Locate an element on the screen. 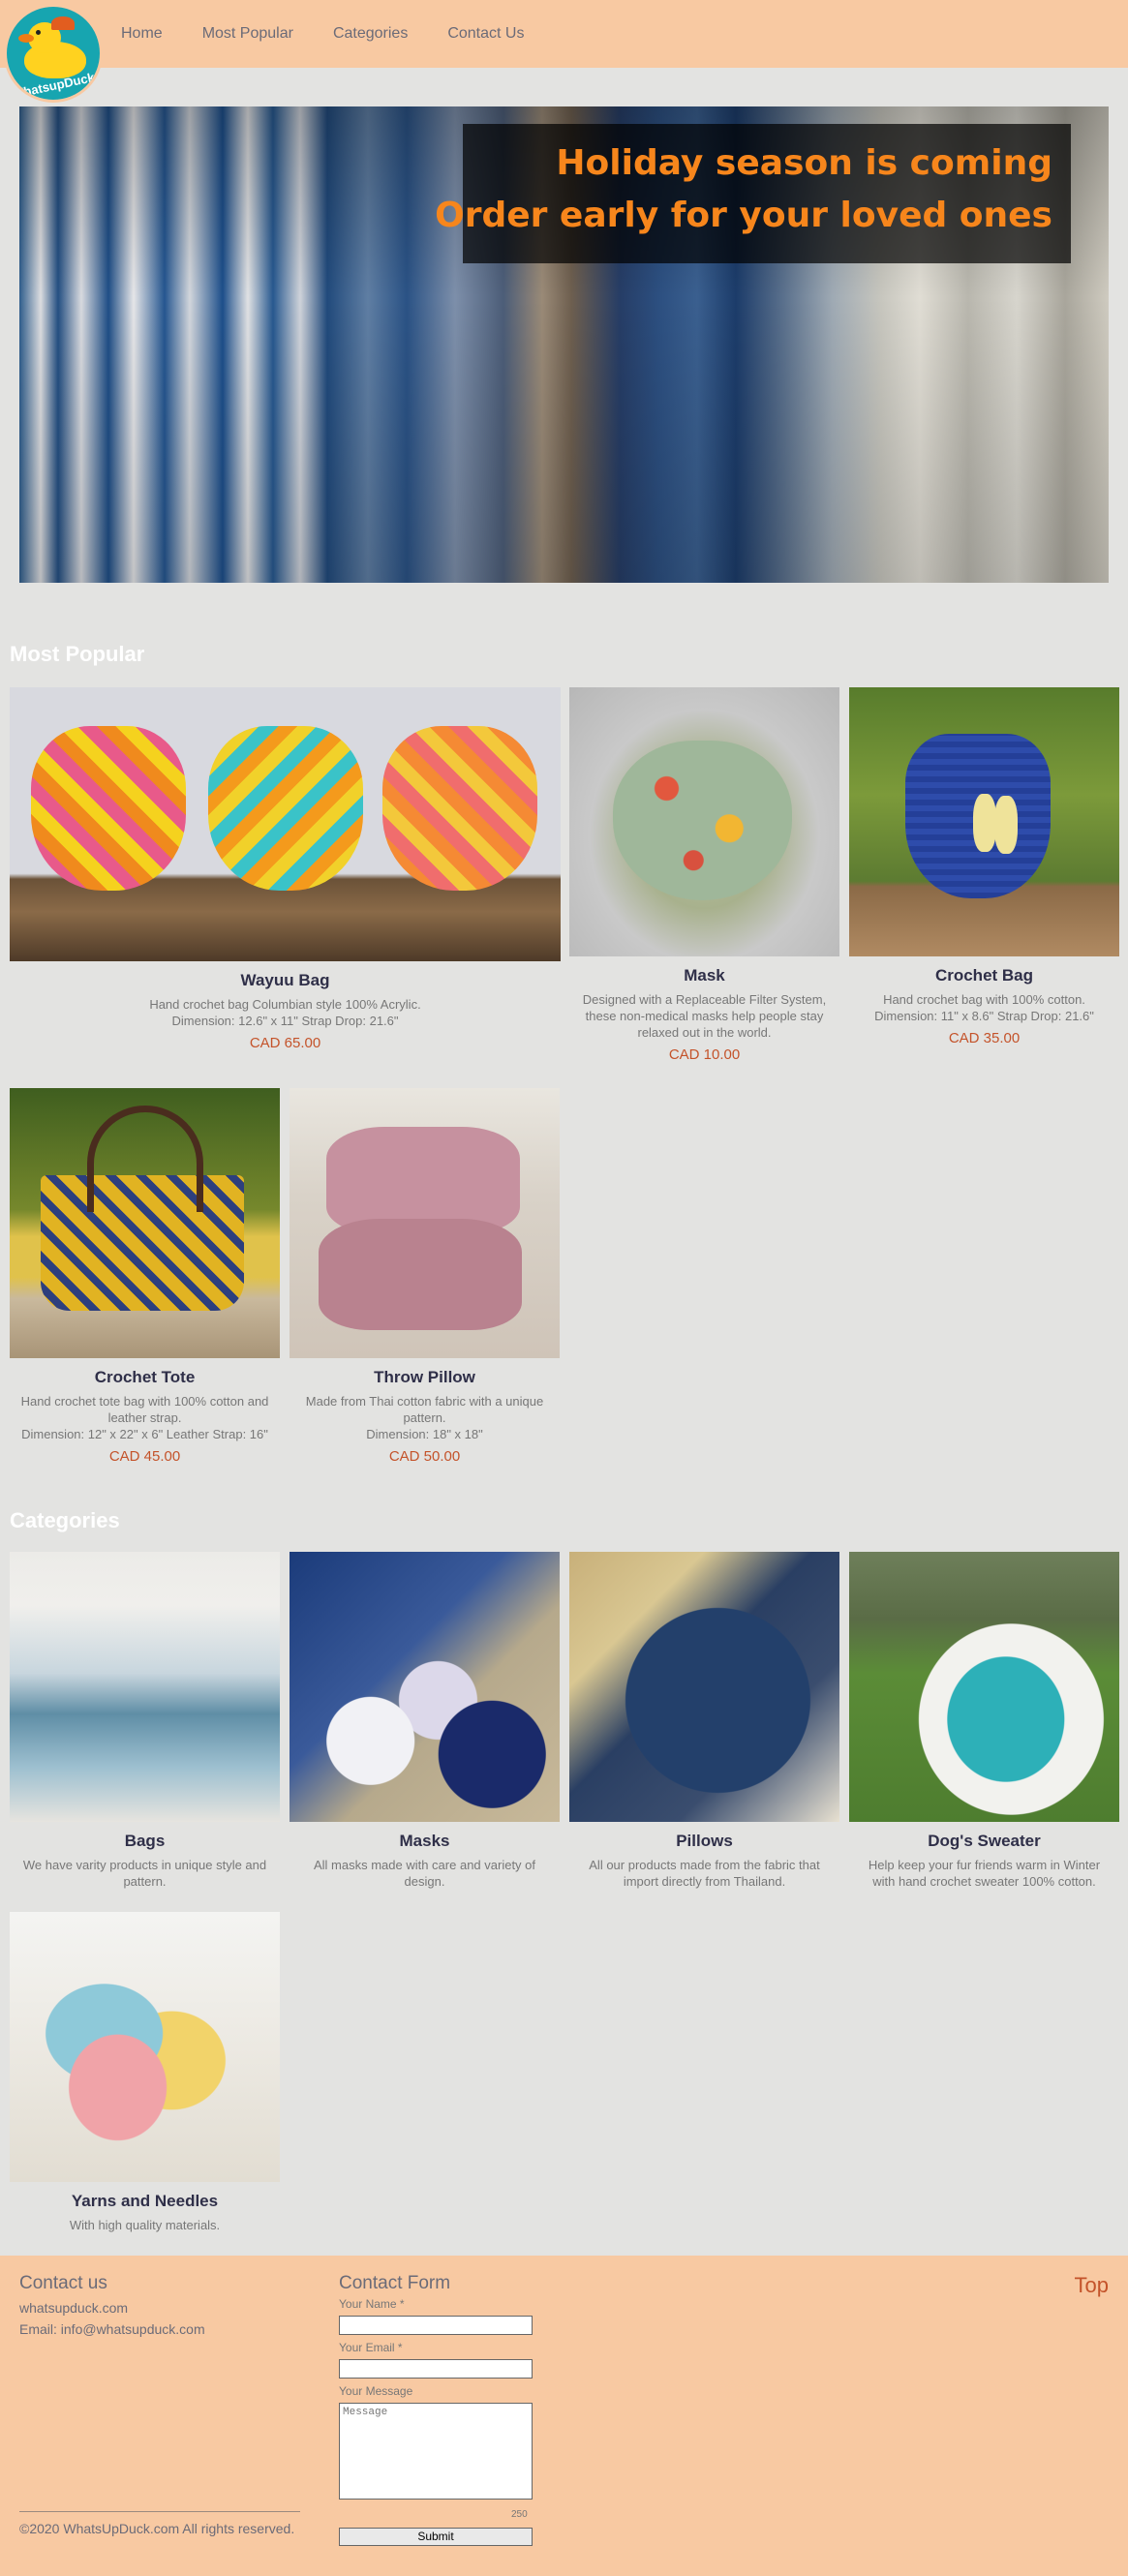 This screenshot has height=2576, width=1128. category-name: Bags is located at coordinates (145, 1841).